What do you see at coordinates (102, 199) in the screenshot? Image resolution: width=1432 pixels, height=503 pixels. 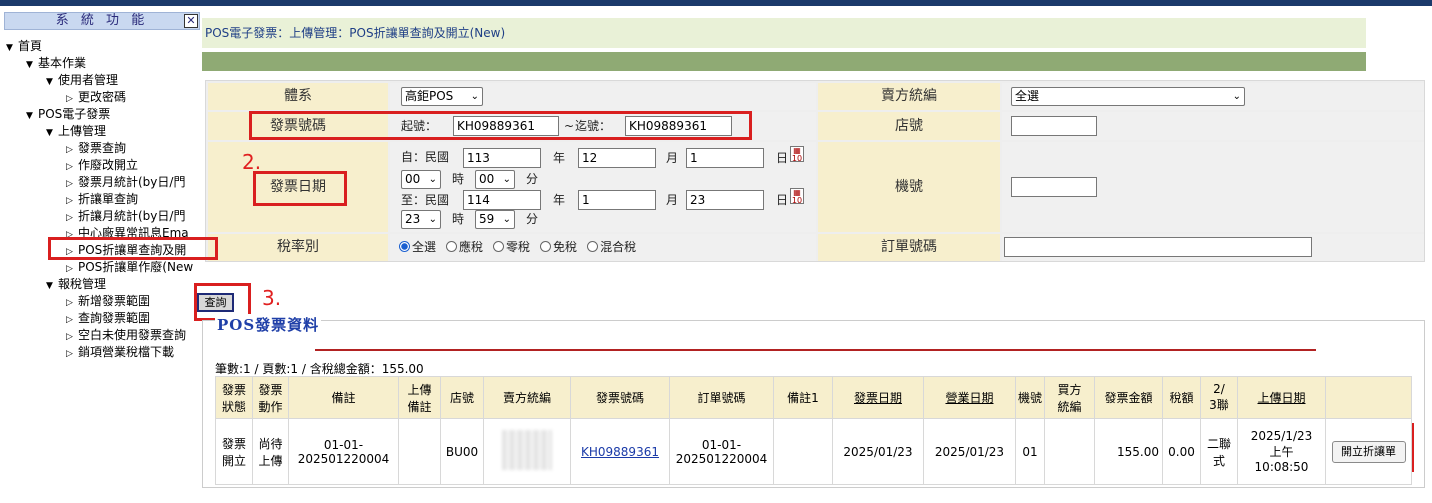 I see `sidebar-item: ▷ 折讓單查詢` at bounding box center [102, 199].